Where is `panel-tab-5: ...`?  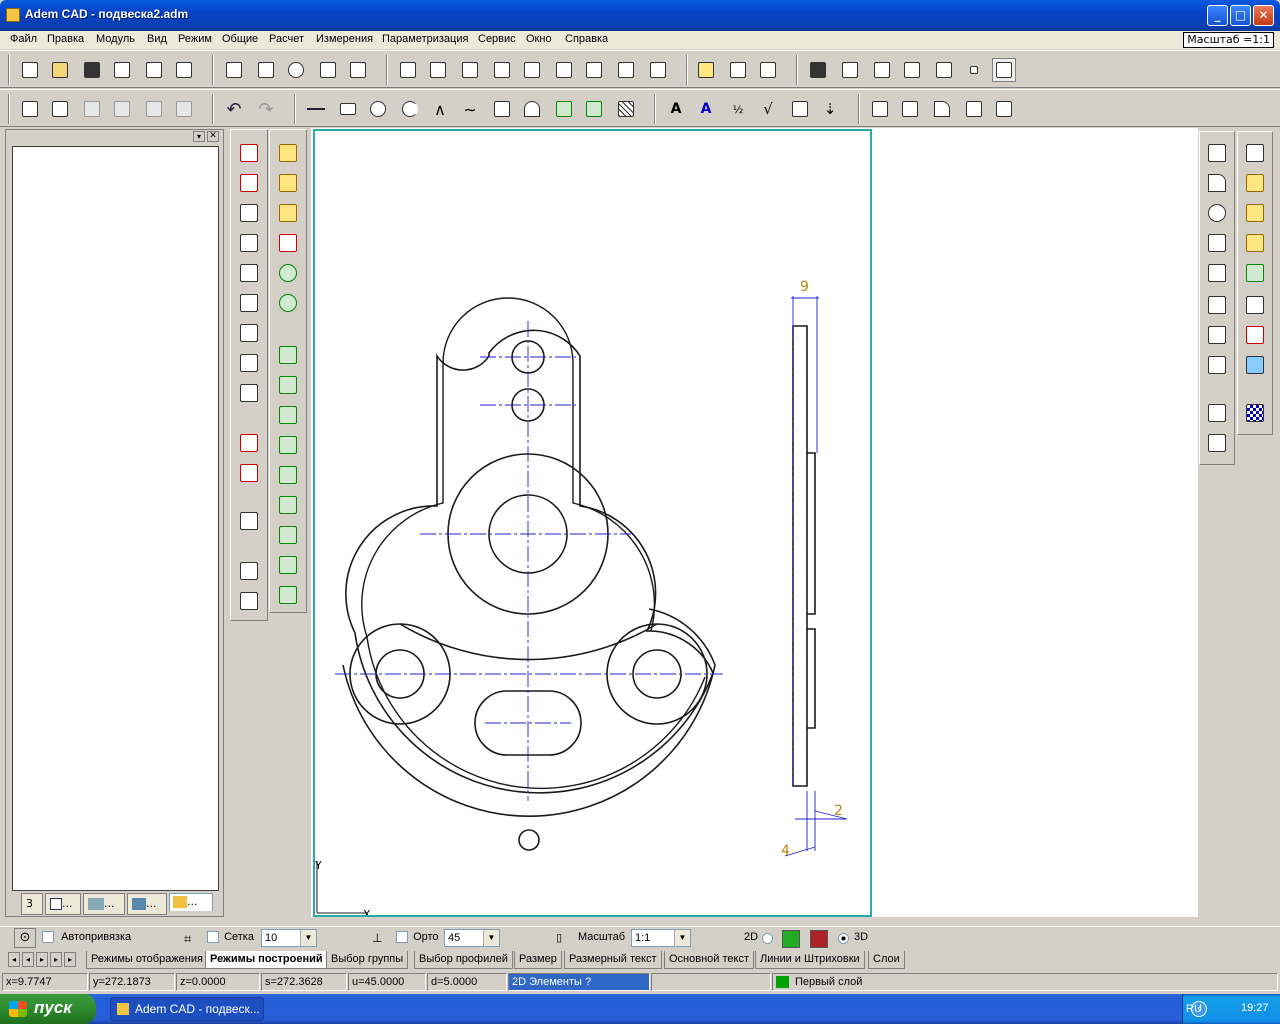
panel-tab-5: ... is located at coordinates (191, 902).